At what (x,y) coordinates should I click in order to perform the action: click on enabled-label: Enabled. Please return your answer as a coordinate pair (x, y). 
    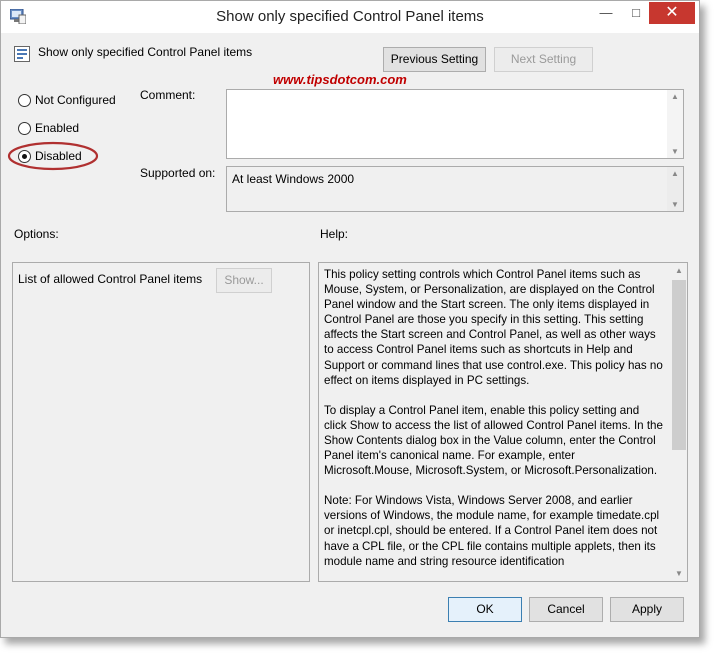
    Looking at the image, I should click on (57, 128).